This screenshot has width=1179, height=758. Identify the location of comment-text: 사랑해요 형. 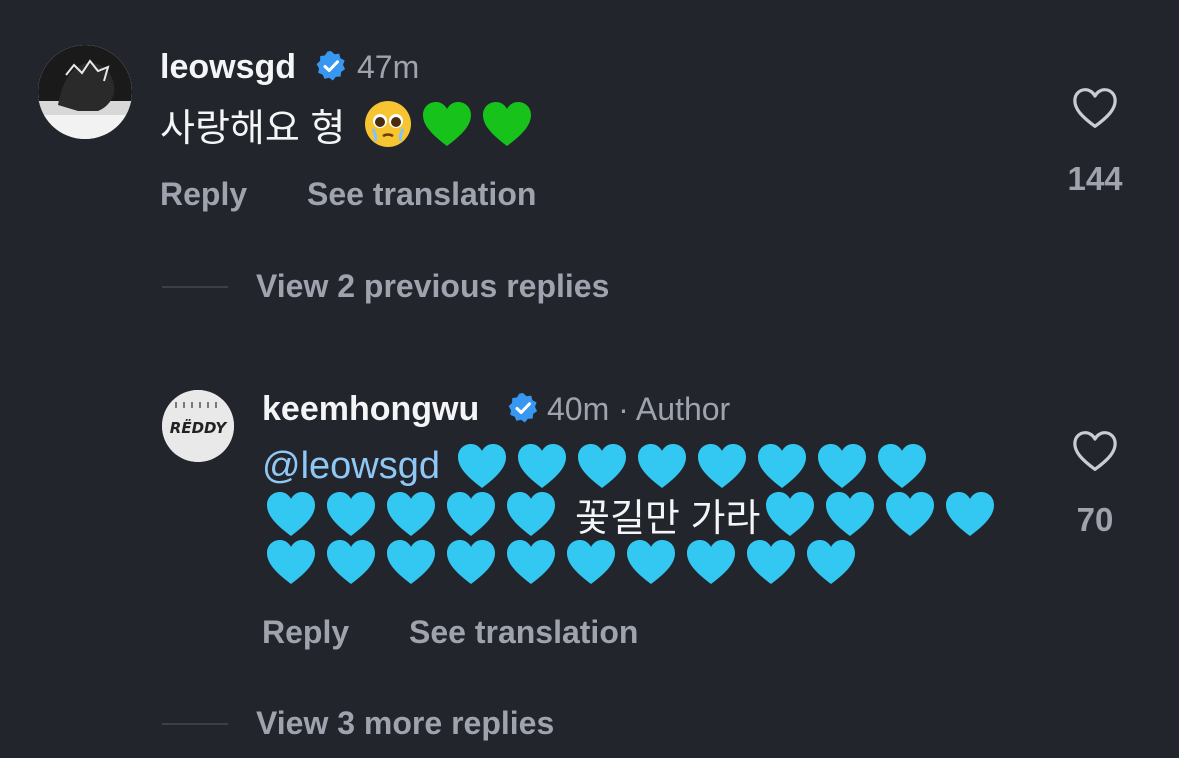
(346, 124).